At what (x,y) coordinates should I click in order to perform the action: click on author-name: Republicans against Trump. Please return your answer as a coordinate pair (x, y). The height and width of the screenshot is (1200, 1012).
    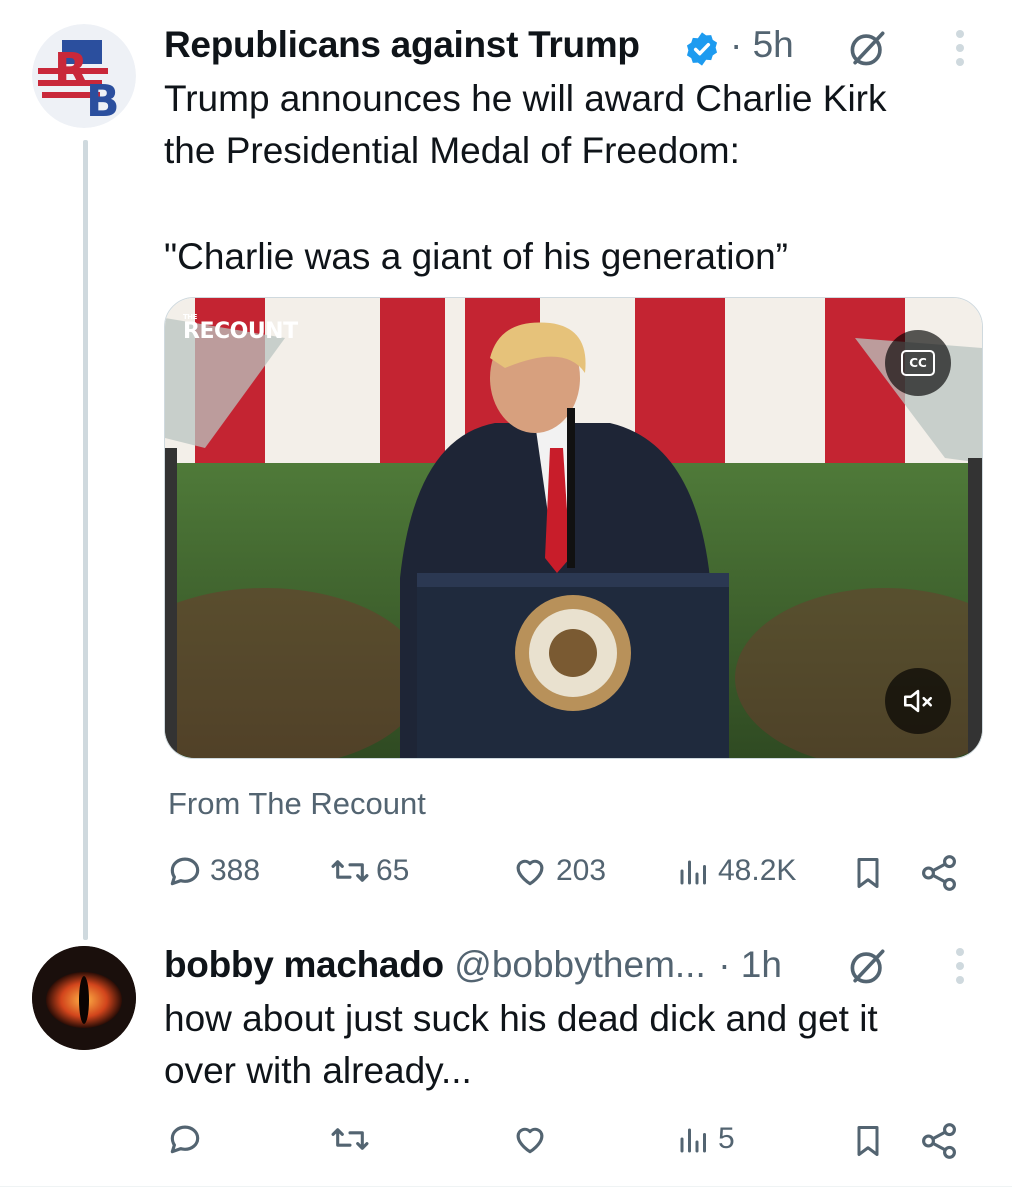
    Looking at the image, I should click on (402, 45).